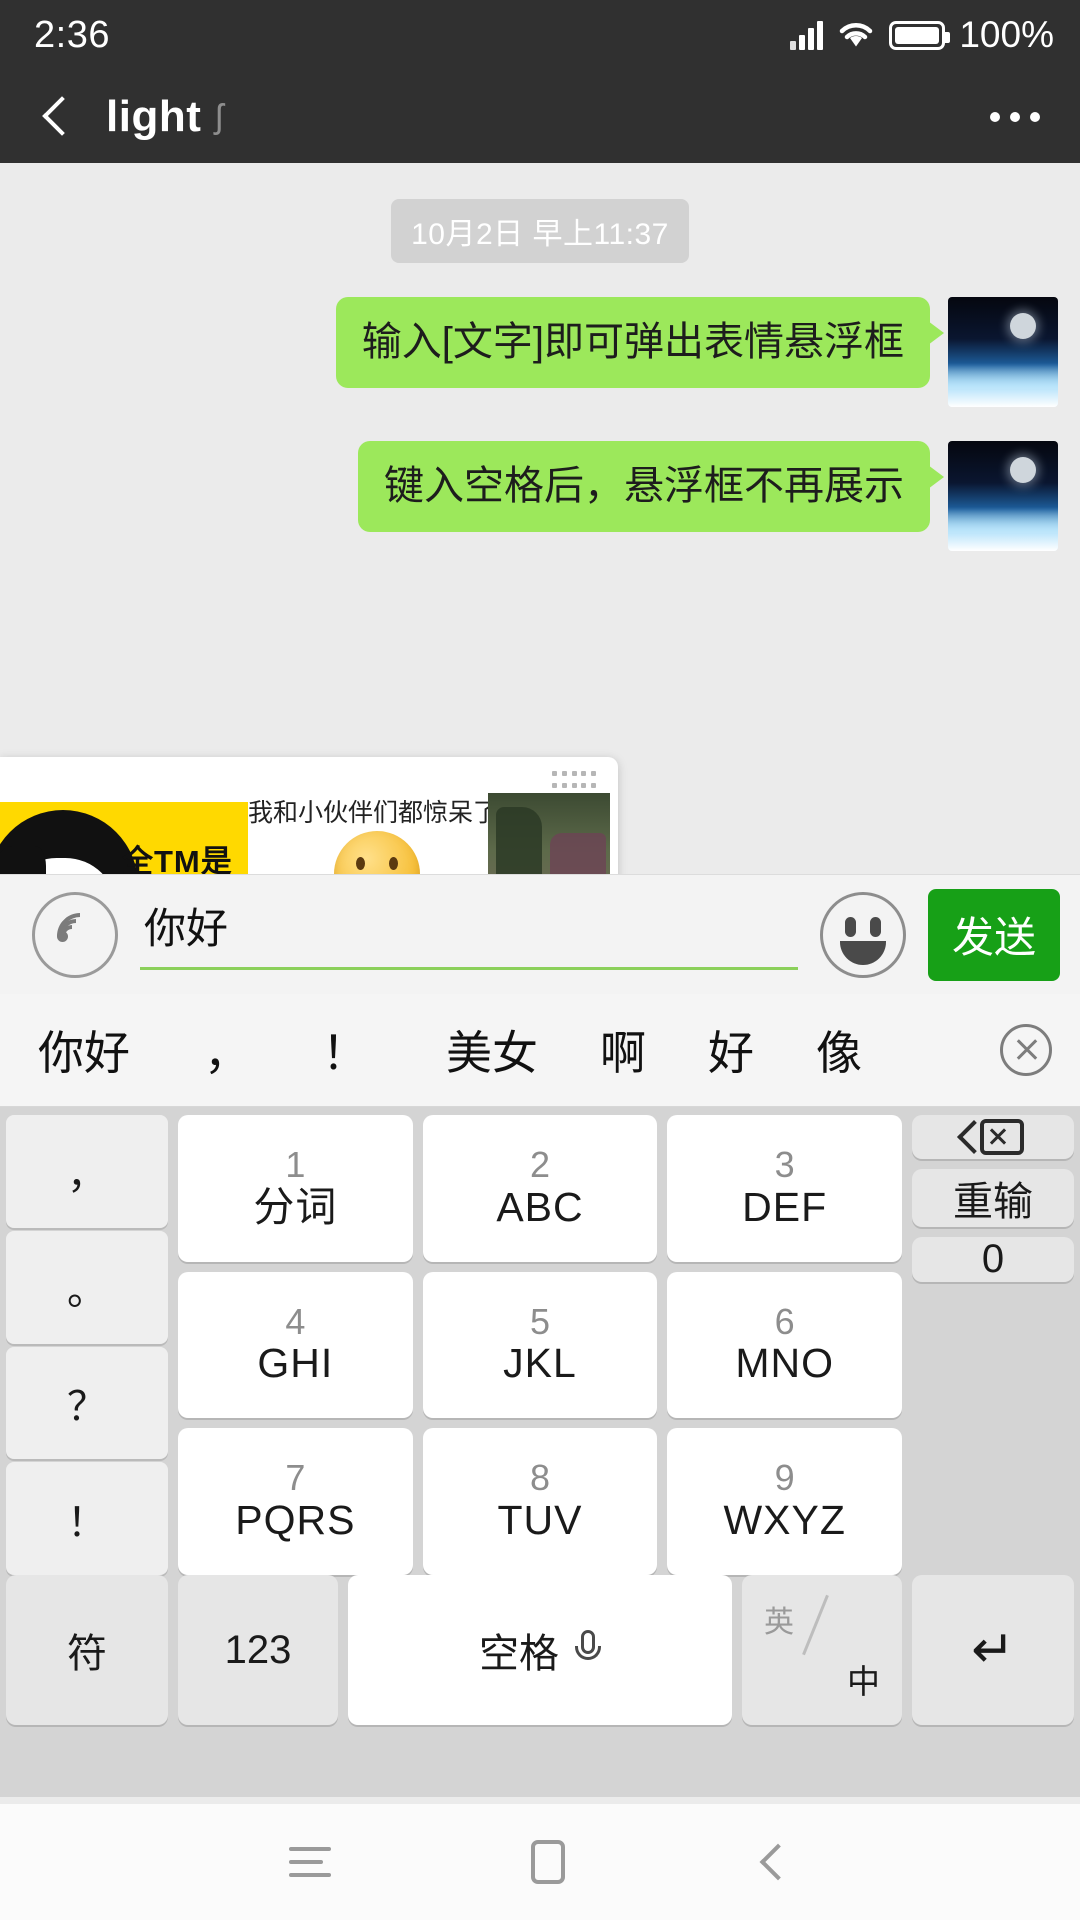 The width and height of the screenshot is (1080, 1920). What do you see at coordinates (295, 1206) in the screenshot?
I see `key-label: 分词` at bounding box center [295, 1206].